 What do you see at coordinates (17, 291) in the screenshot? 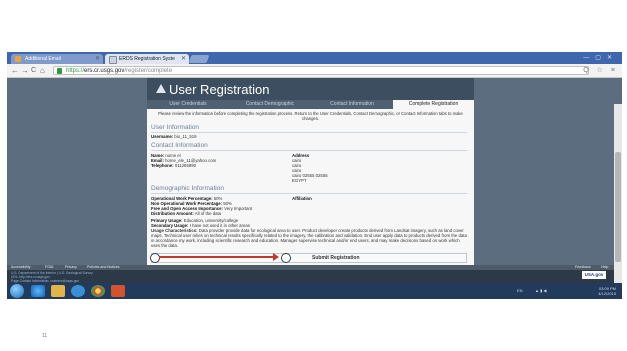
I see `start-button` at bounding box center [17, 291].